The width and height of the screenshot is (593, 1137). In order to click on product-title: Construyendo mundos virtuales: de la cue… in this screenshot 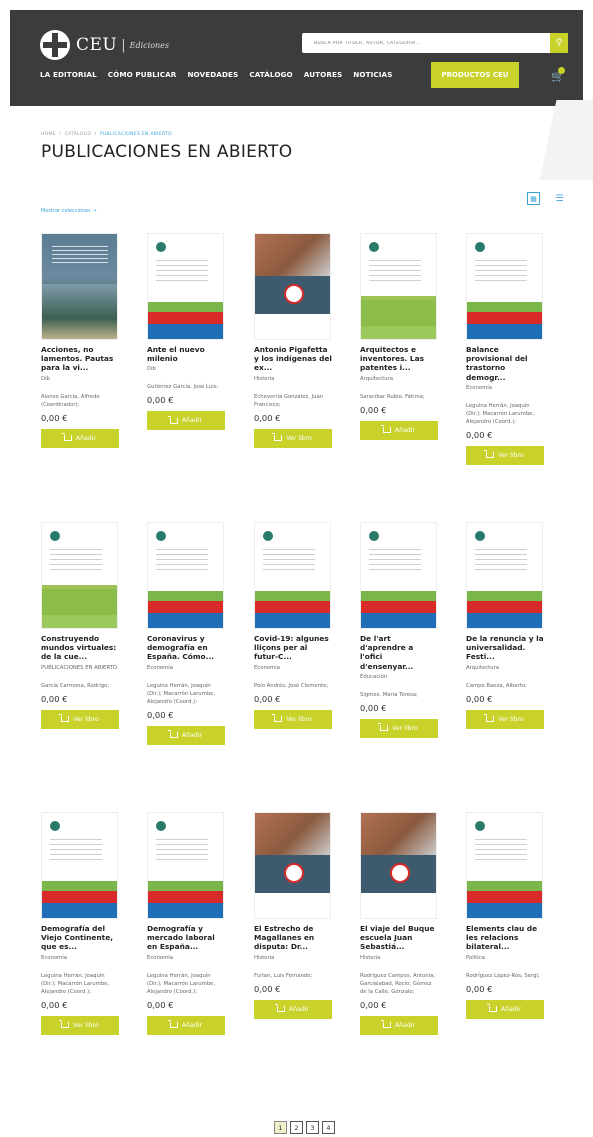, I will do `click(80, 648)`.